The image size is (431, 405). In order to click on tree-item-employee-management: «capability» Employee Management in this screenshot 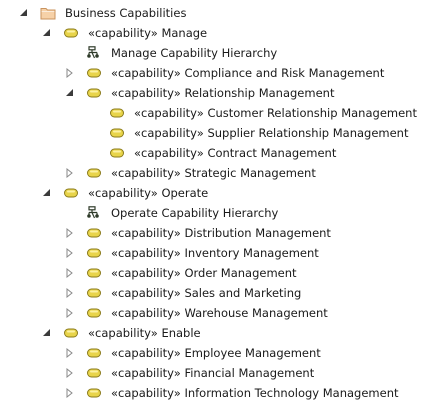, I will do `click(215, 353)`.